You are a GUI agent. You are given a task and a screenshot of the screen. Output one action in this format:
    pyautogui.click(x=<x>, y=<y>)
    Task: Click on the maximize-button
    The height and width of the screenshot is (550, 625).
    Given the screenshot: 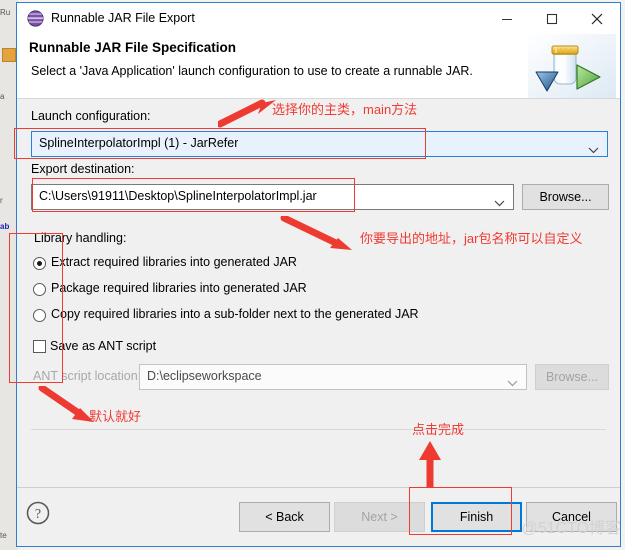 What is the action you would take?
    pyautogui.click(x=551, y=18)
    